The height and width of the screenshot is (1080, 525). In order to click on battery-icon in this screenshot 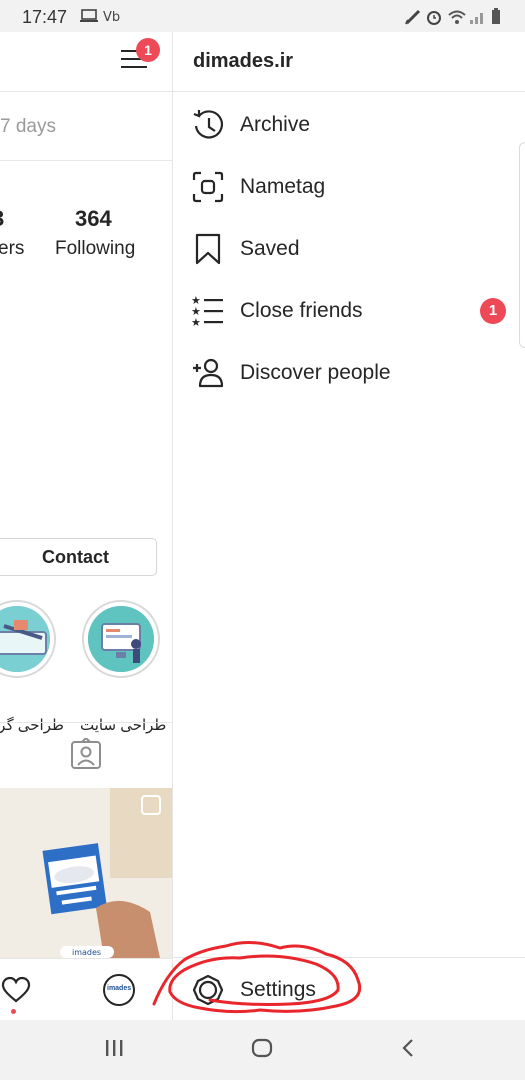, I will do `click(496, 16)`.